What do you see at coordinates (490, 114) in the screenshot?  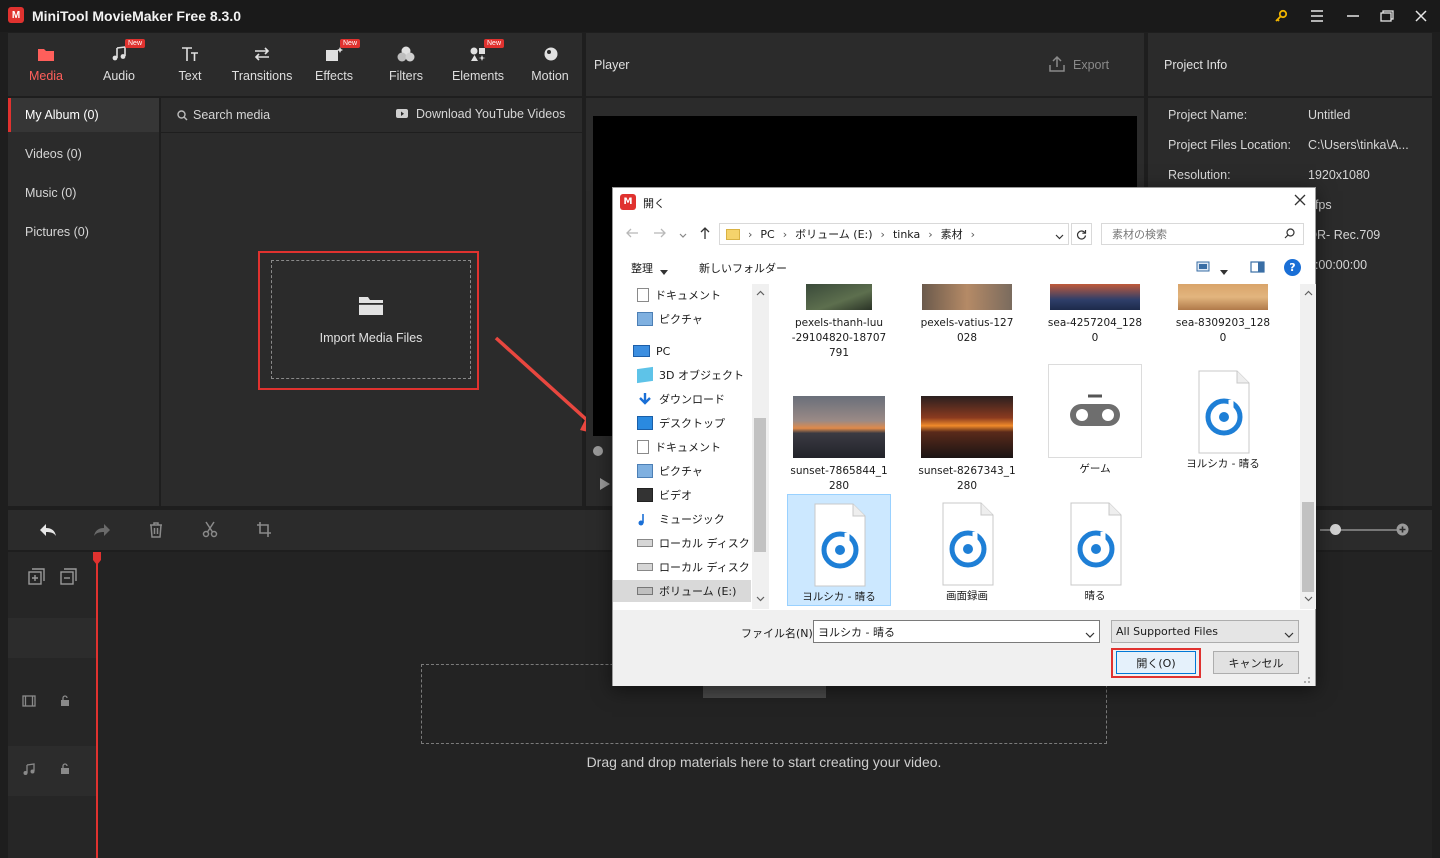 I see `download-youtube-button: Download YouTube Videos` at bounding box center [490, 114].